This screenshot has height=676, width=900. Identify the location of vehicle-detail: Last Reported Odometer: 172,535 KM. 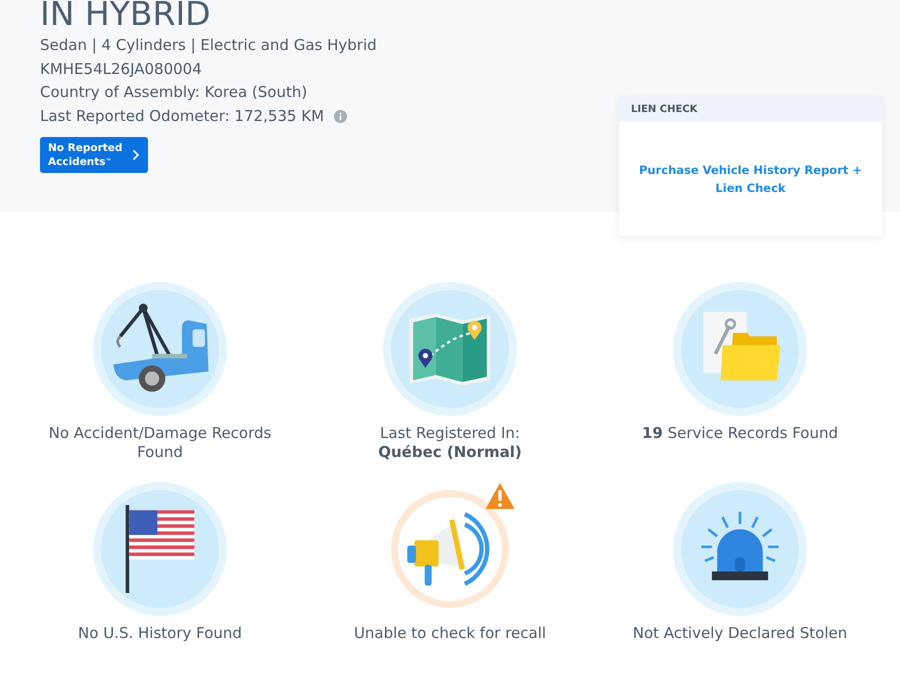
(182, 116).